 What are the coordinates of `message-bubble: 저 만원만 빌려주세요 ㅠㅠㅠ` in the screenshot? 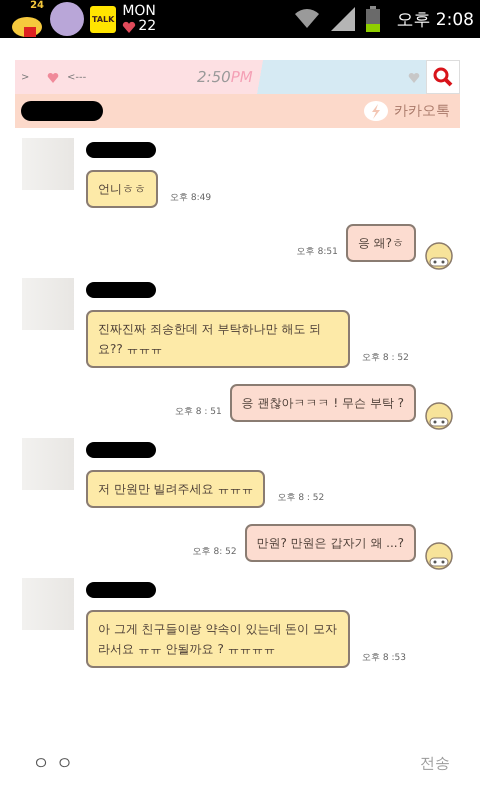 It's located at (176, 489).